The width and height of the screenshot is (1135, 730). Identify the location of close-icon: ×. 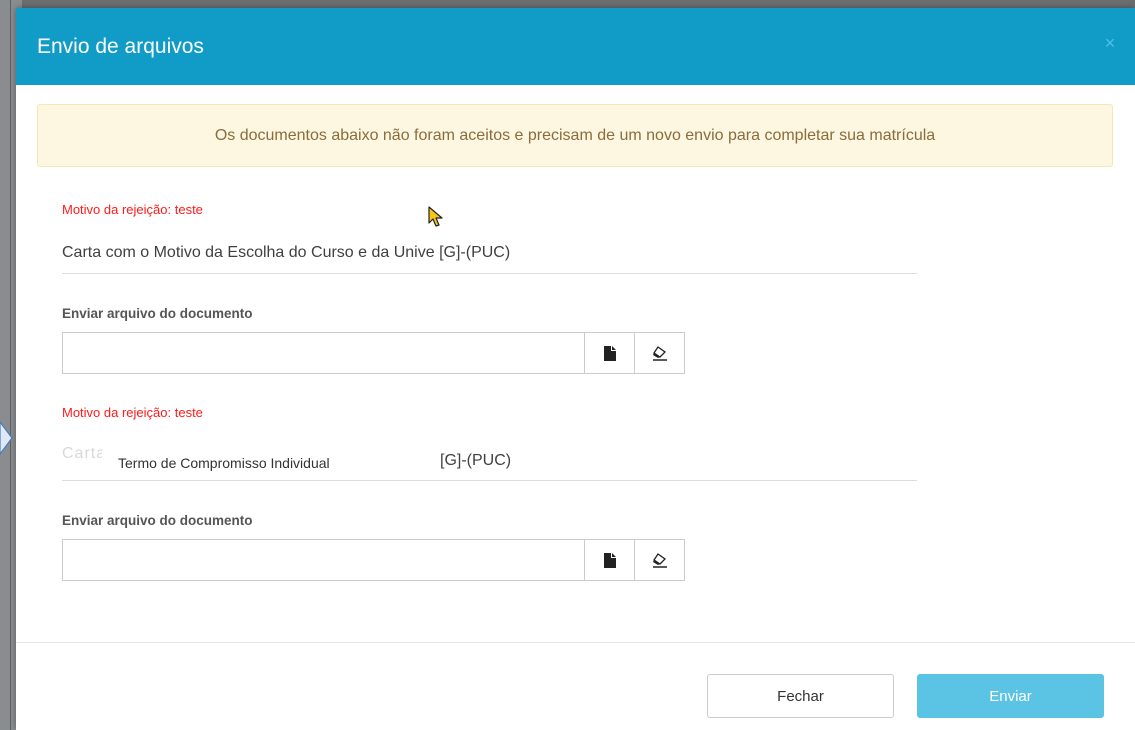
(1110, 43).